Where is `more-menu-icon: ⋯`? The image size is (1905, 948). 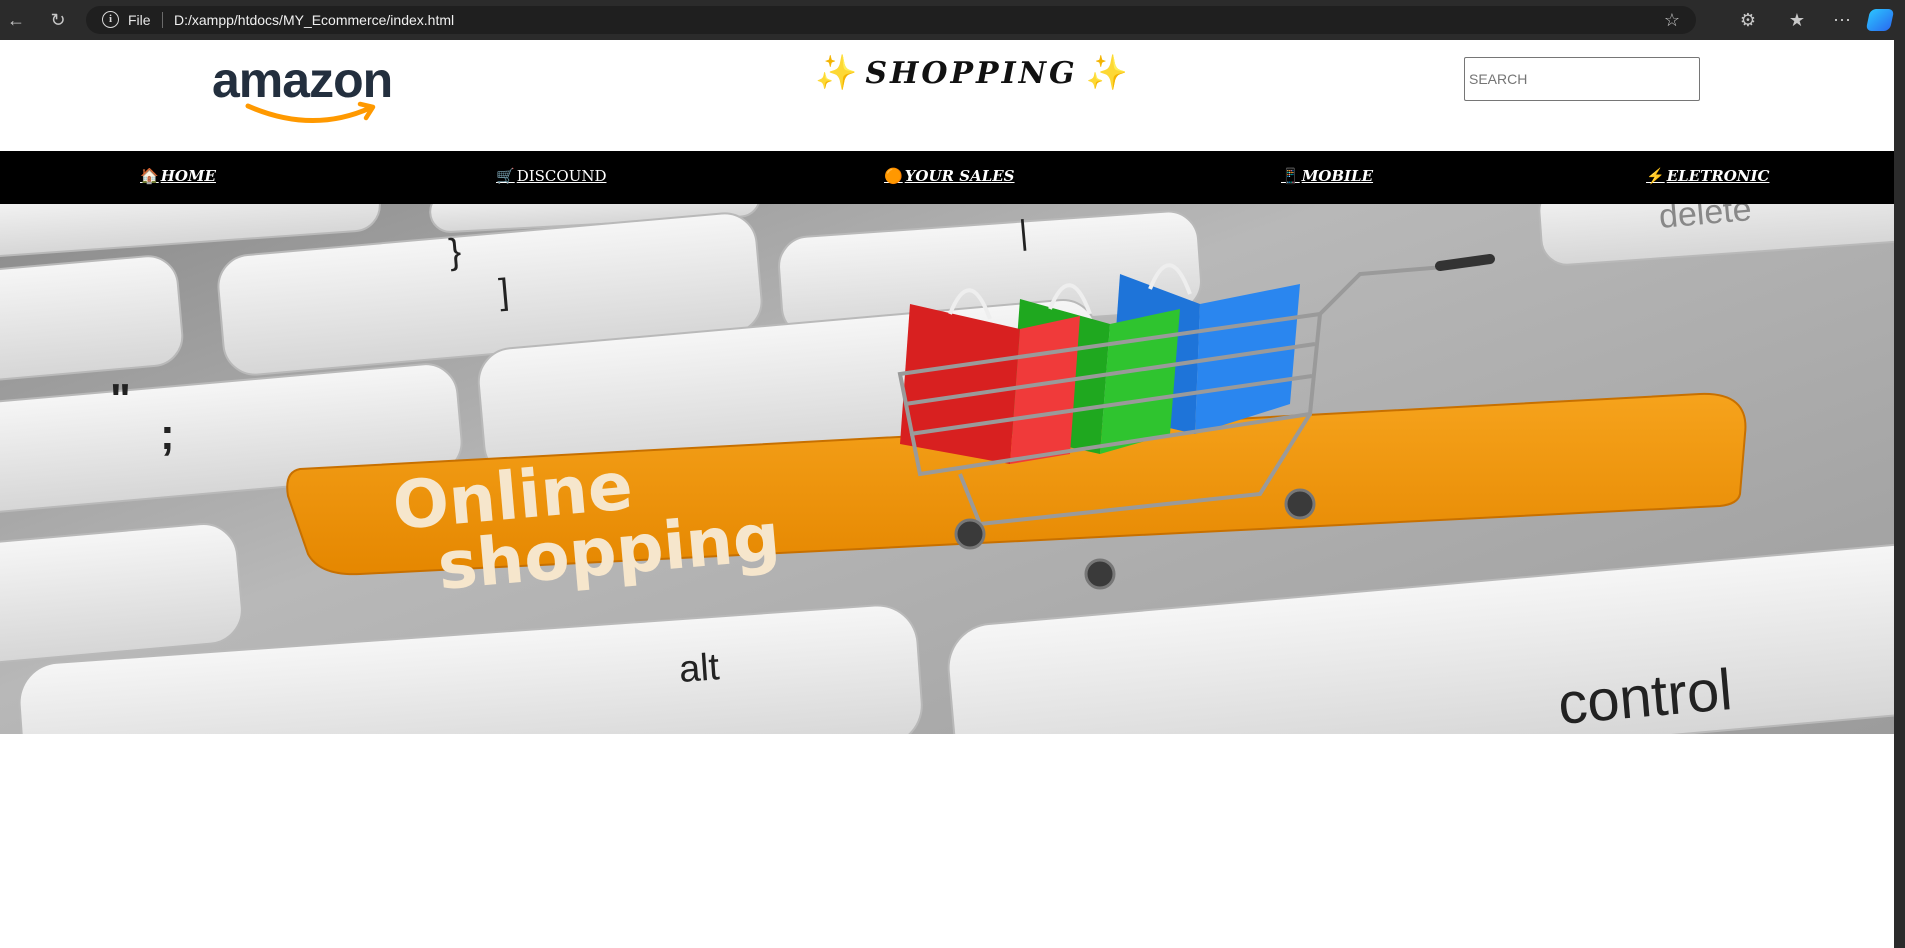
more-menu-icon: ⋯ is located at coordinates (1842, 20).